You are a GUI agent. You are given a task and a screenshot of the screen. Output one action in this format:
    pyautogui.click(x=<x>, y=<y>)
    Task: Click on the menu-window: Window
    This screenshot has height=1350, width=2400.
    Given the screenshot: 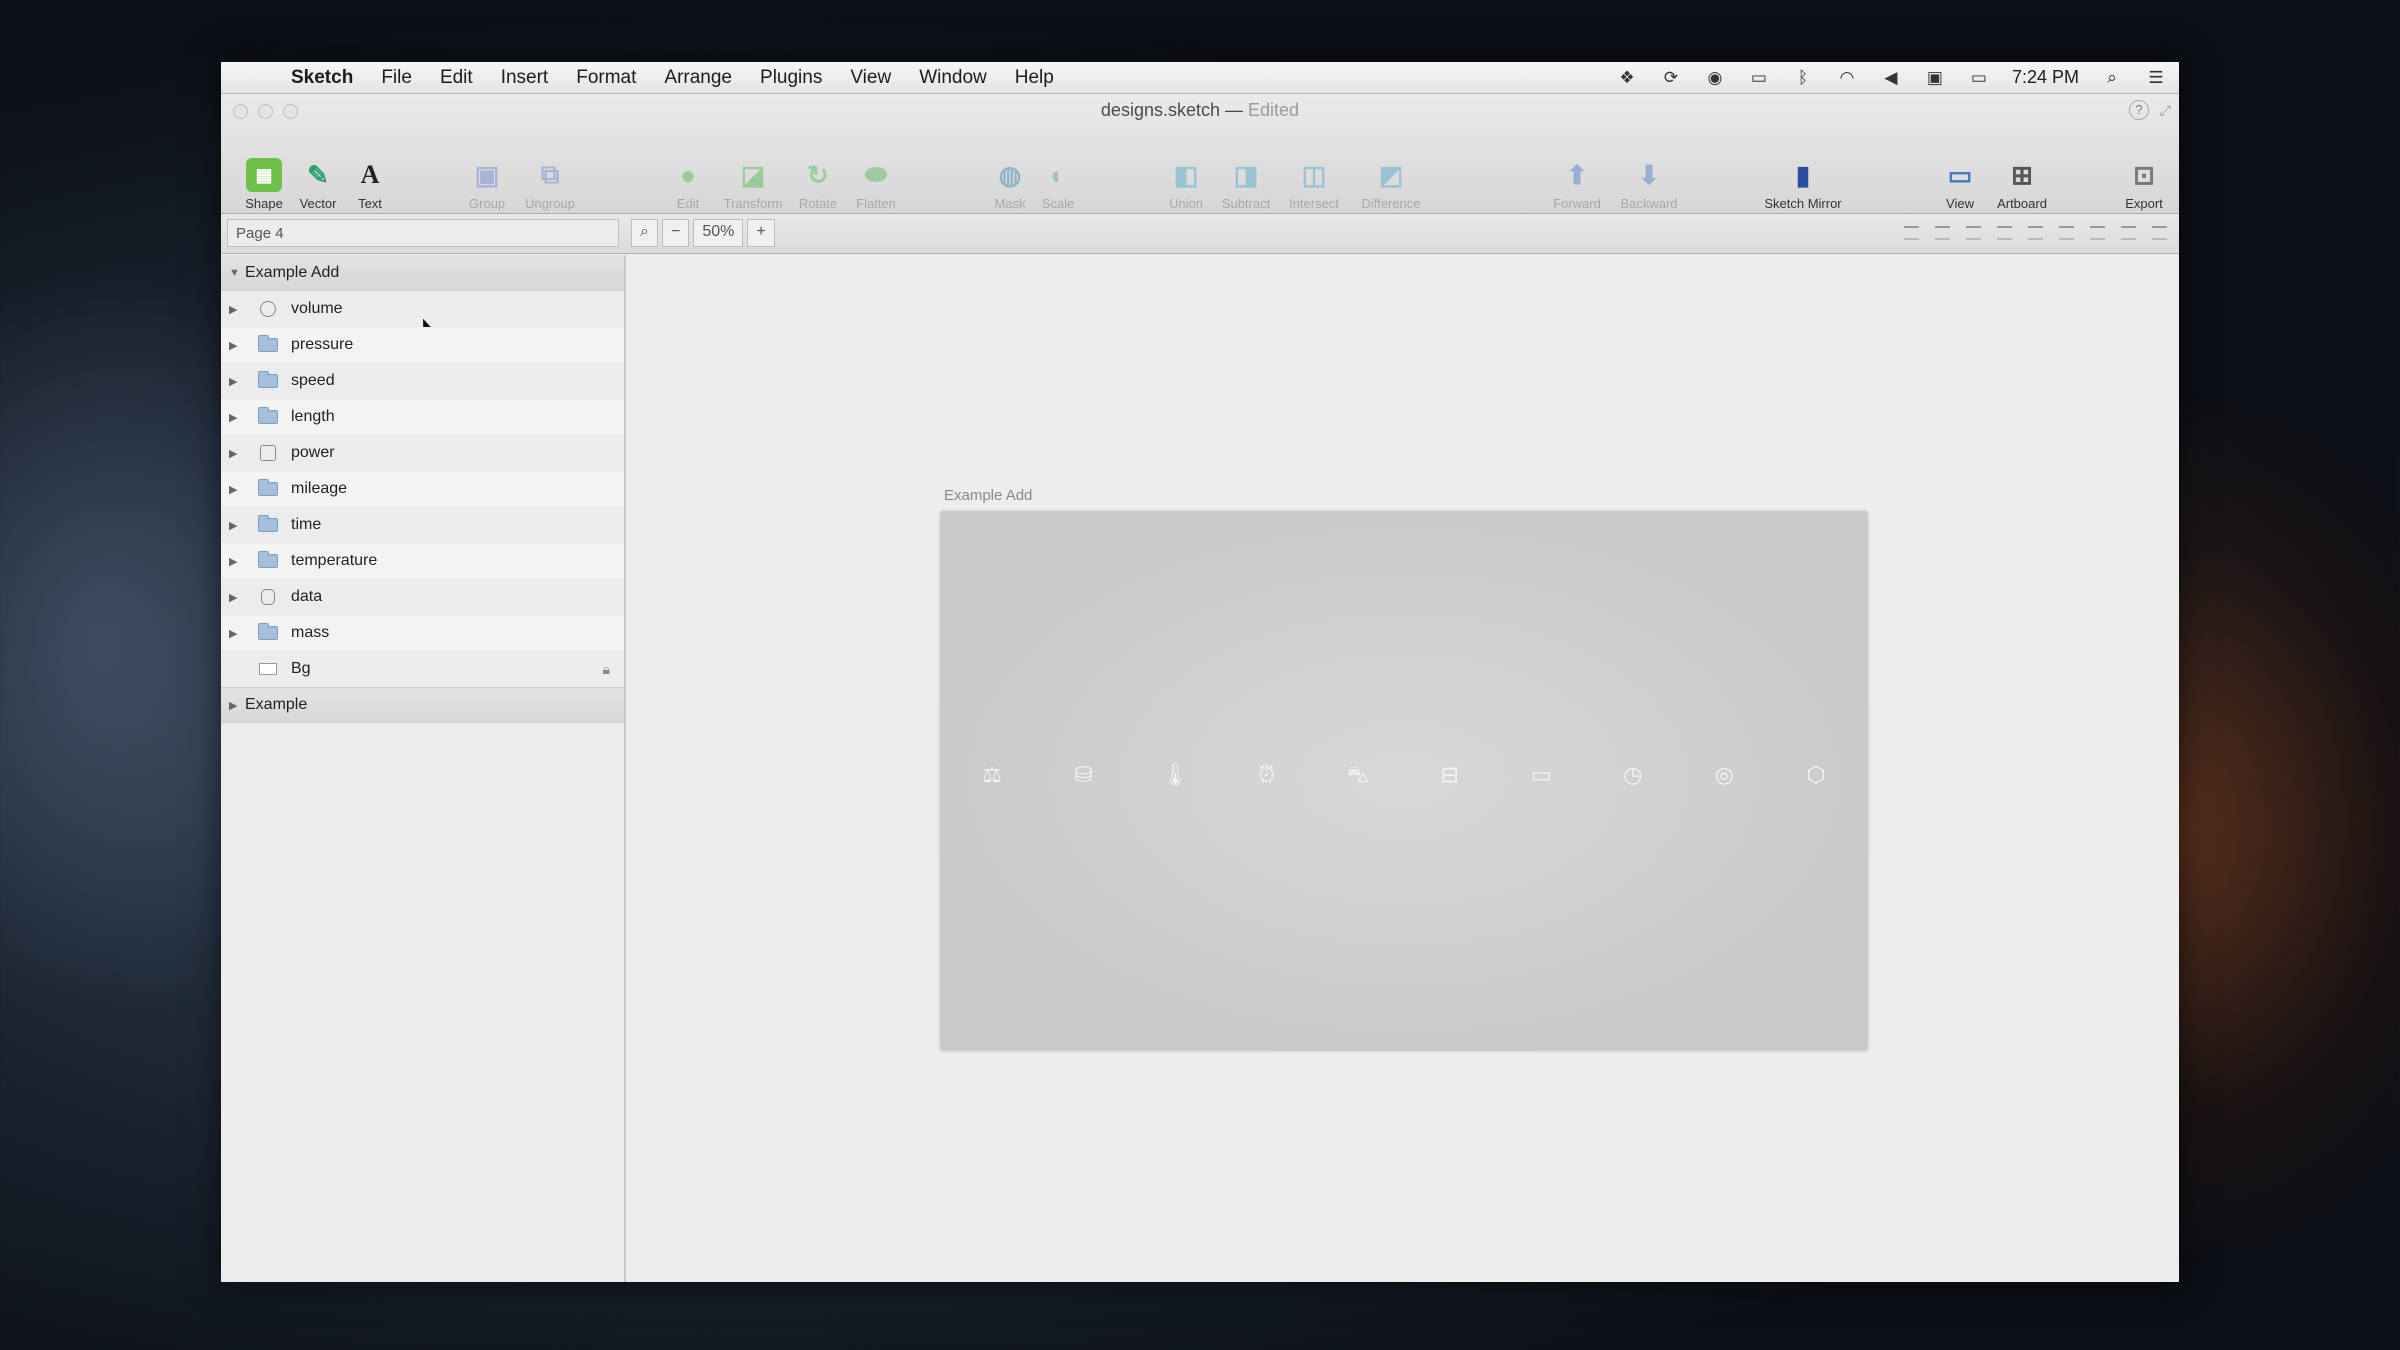 What is the action you would take?
    pyautogui.click(x=953, y=78)
    